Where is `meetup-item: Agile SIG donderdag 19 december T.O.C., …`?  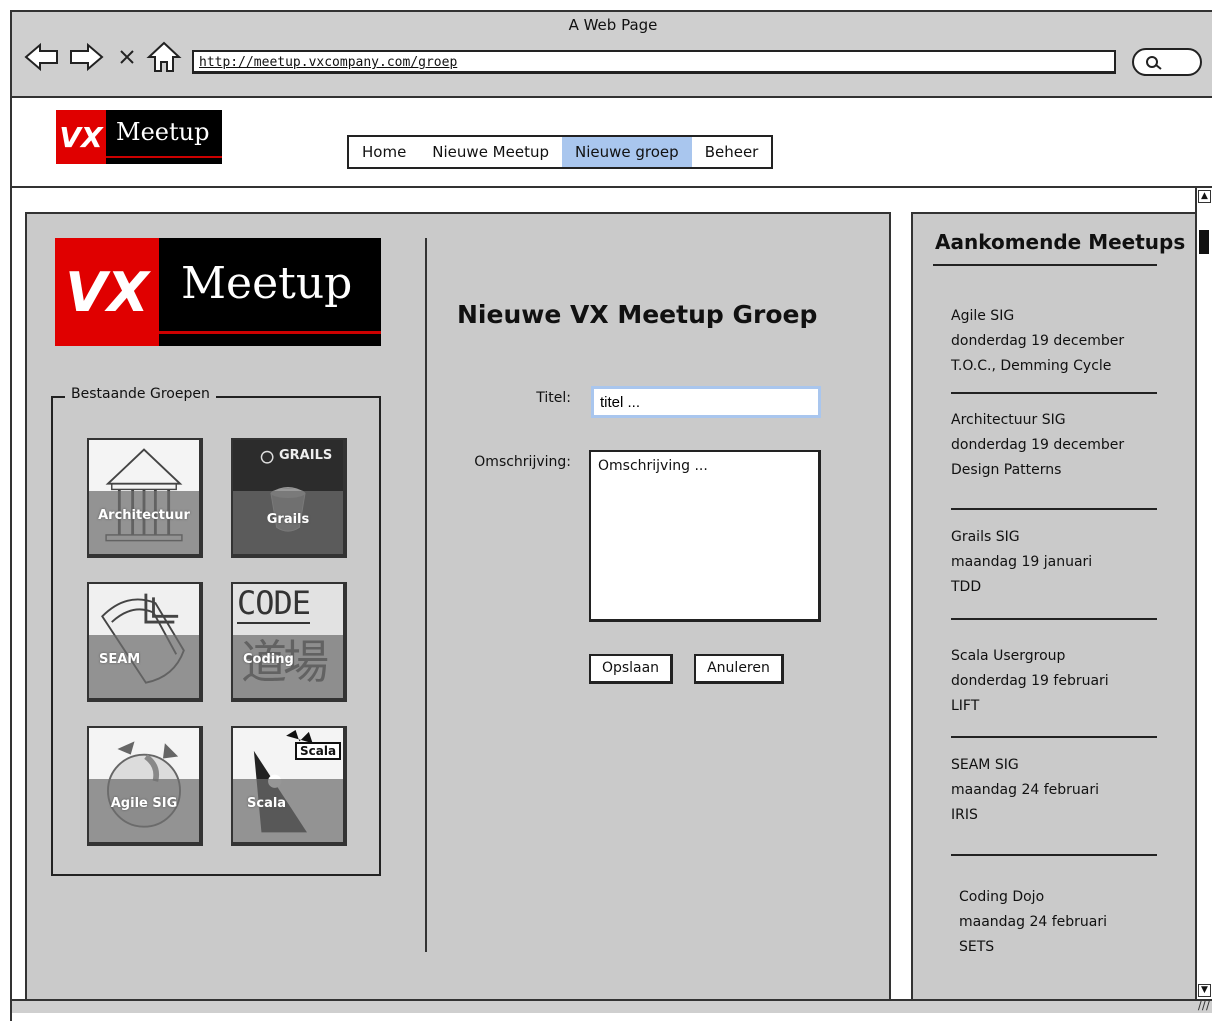 meetup-item: Agile SIG donderdag 19 december T.O.C., … is located at coordinates (1037, 341).